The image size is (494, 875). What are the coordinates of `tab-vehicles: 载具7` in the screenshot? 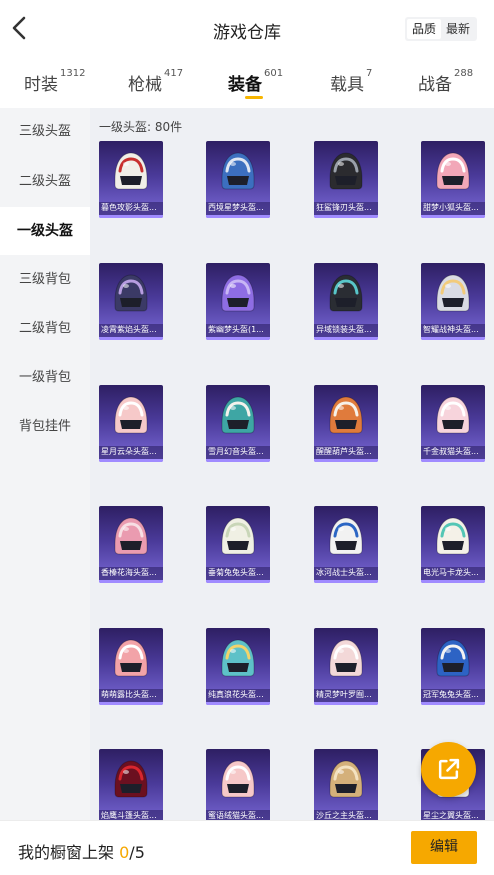 It's located at (351, 81).